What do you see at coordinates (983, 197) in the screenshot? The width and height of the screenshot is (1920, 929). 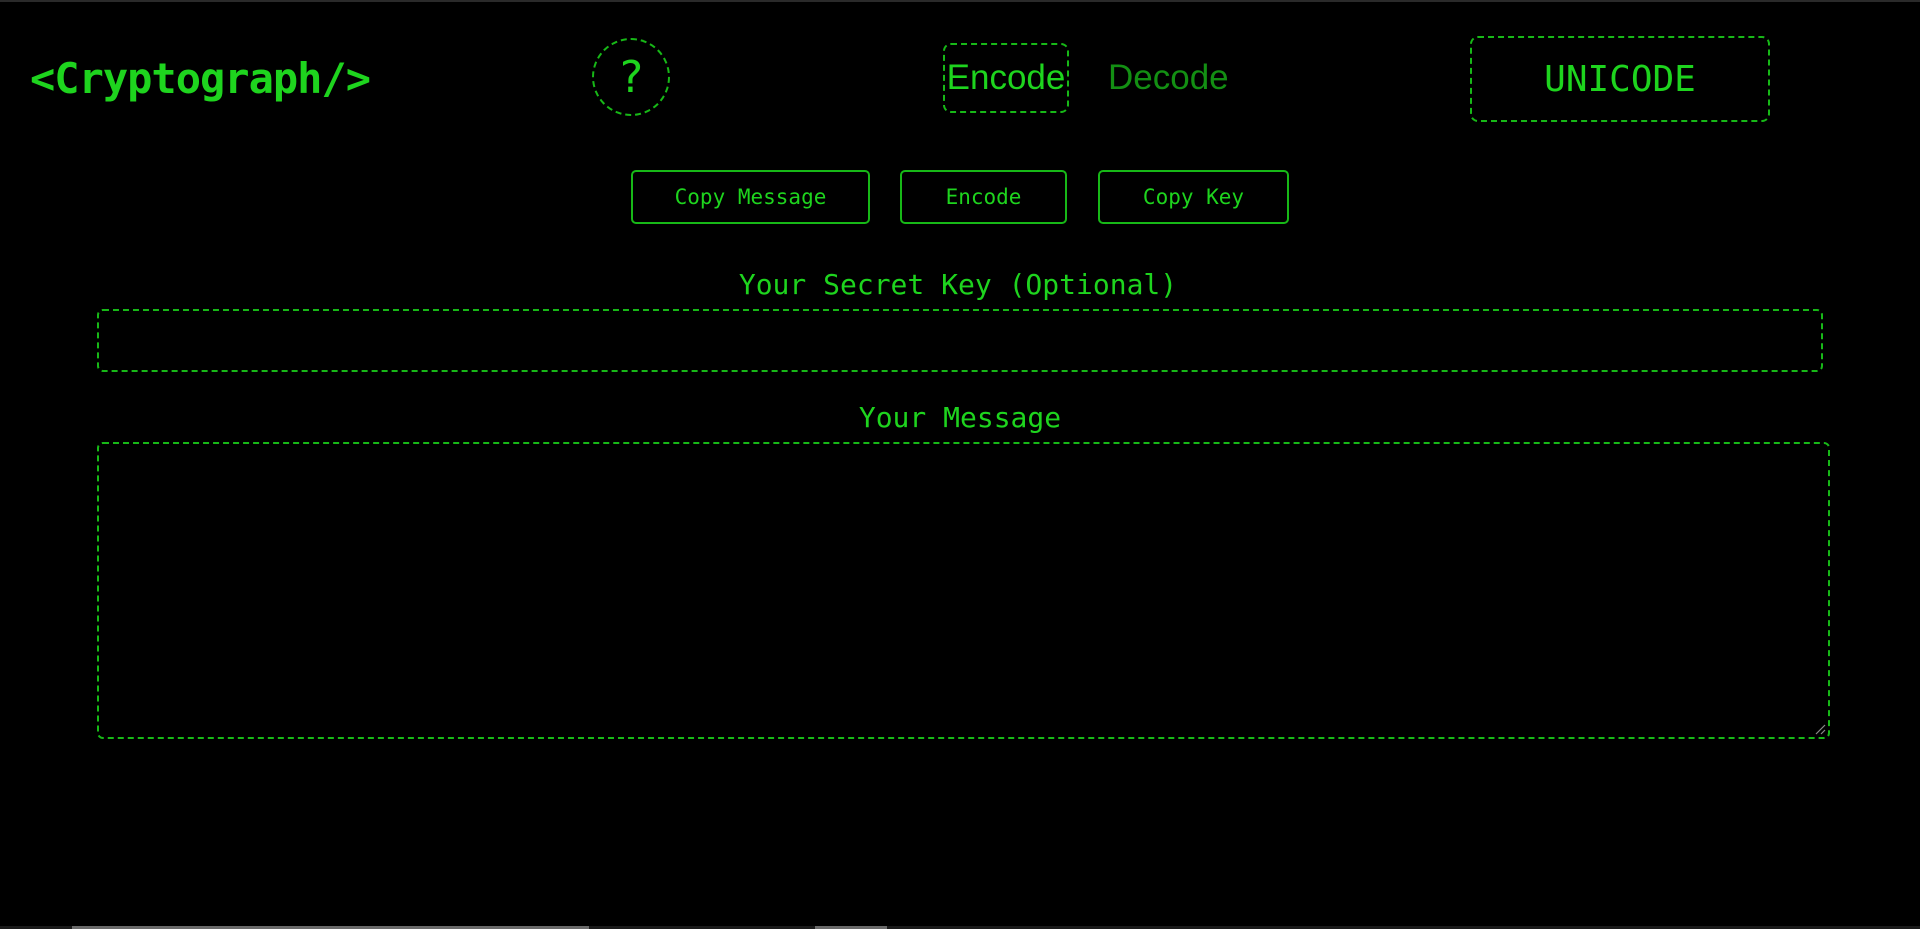 I see `encode-button: Encode` at bounding box center [983, 197].